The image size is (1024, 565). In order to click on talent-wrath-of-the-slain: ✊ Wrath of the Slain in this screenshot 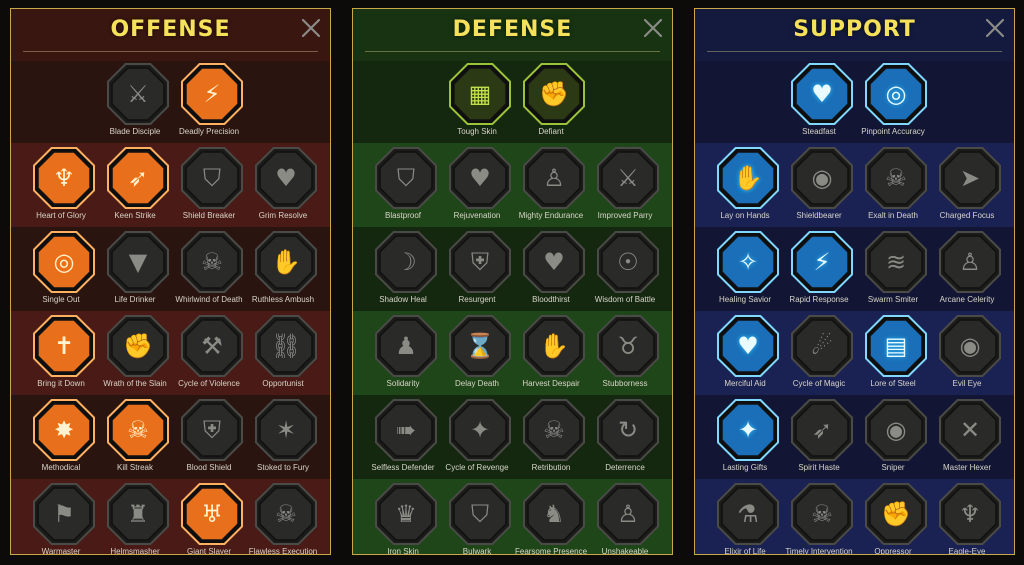, I will do `click(135, 353)`.